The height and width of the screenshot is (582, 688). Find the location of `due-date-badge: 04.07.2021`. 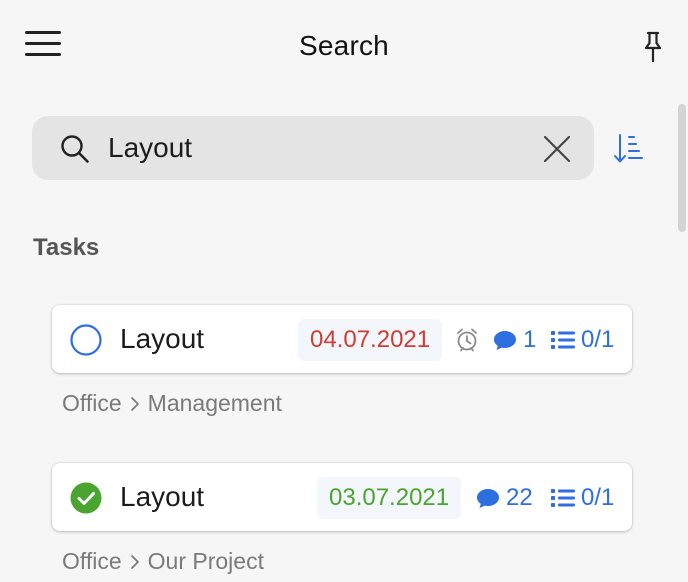

due-date-badge: 04.07.2021 is located at coordinates (370, 340).